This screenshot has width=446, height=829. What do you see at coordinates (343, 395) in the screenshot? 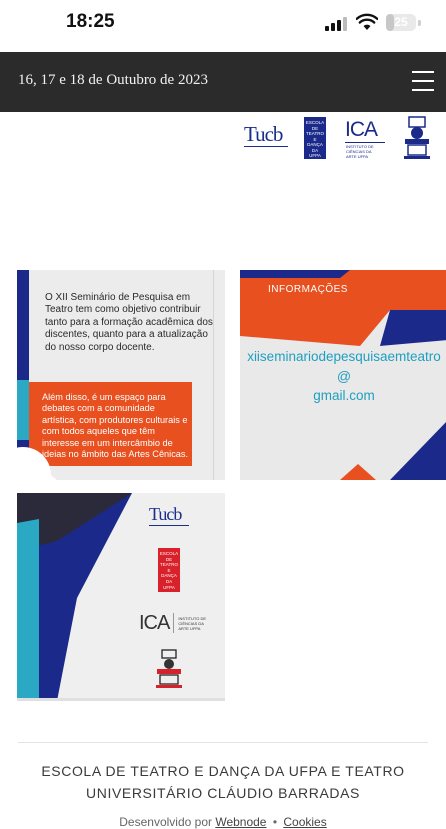
I see `contact-email-domain: gmail.com` at bounding box center [343, 395].